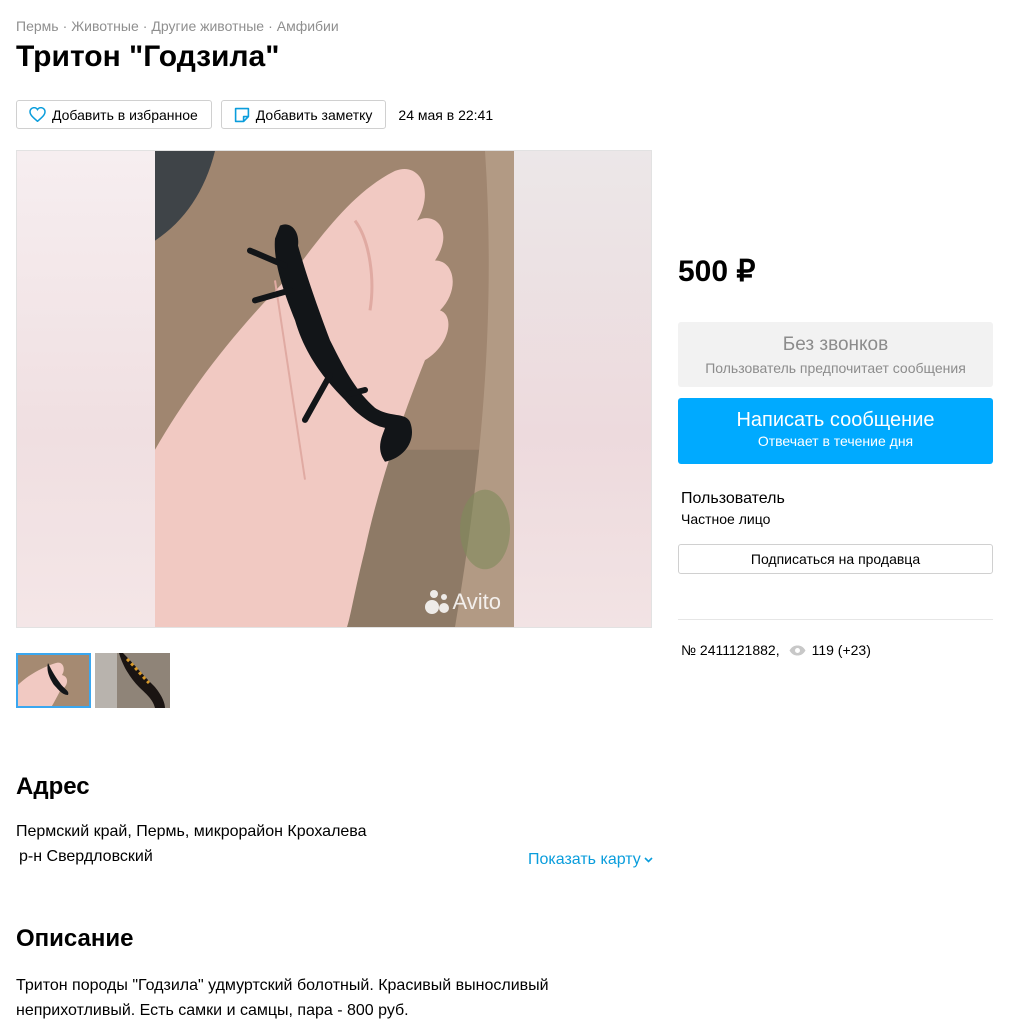 This screenshot has height=1036, width=1026. I want to click on add-to-favorites-button: Добавить в избранное, so click(114, 114).